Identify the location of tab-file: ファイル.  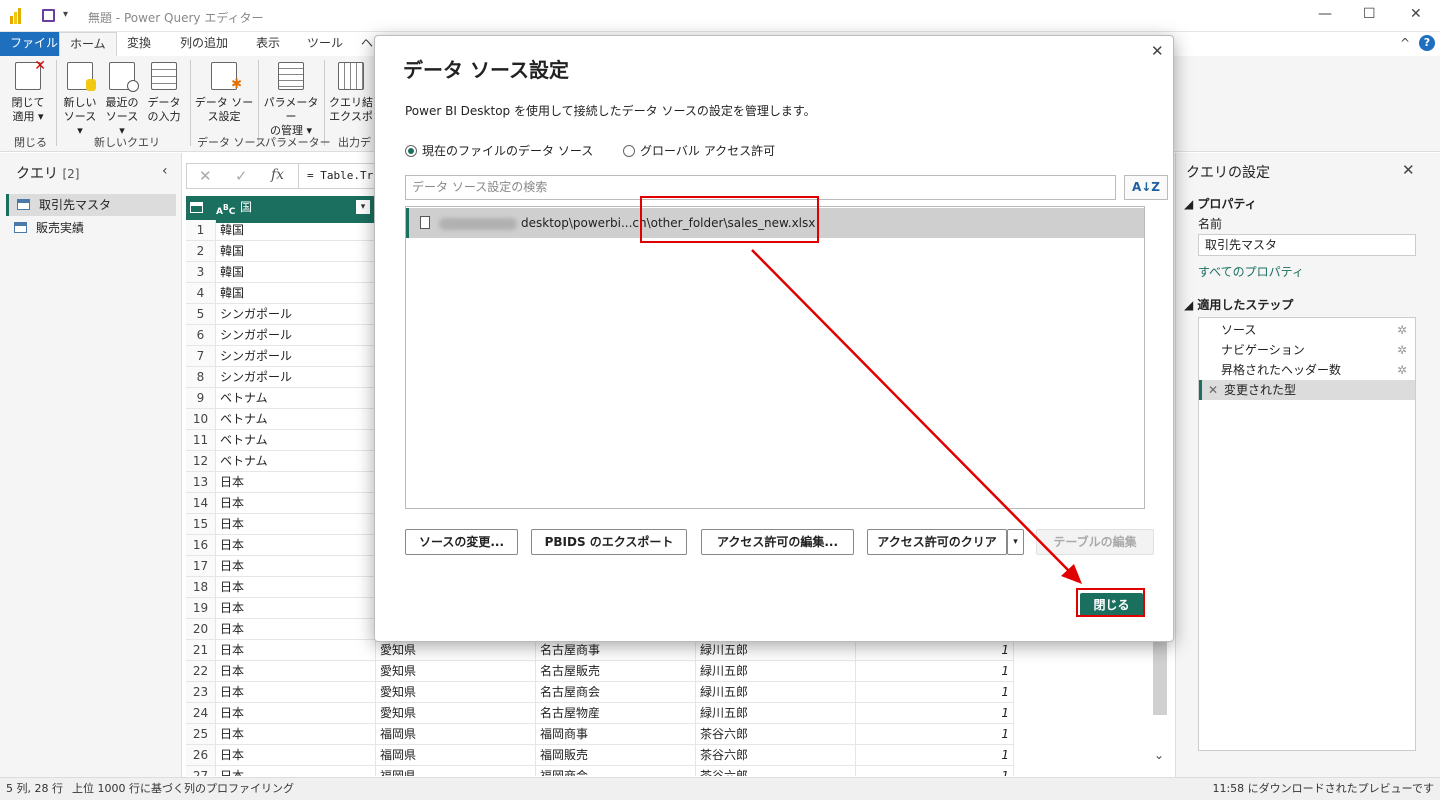
(34, 44).